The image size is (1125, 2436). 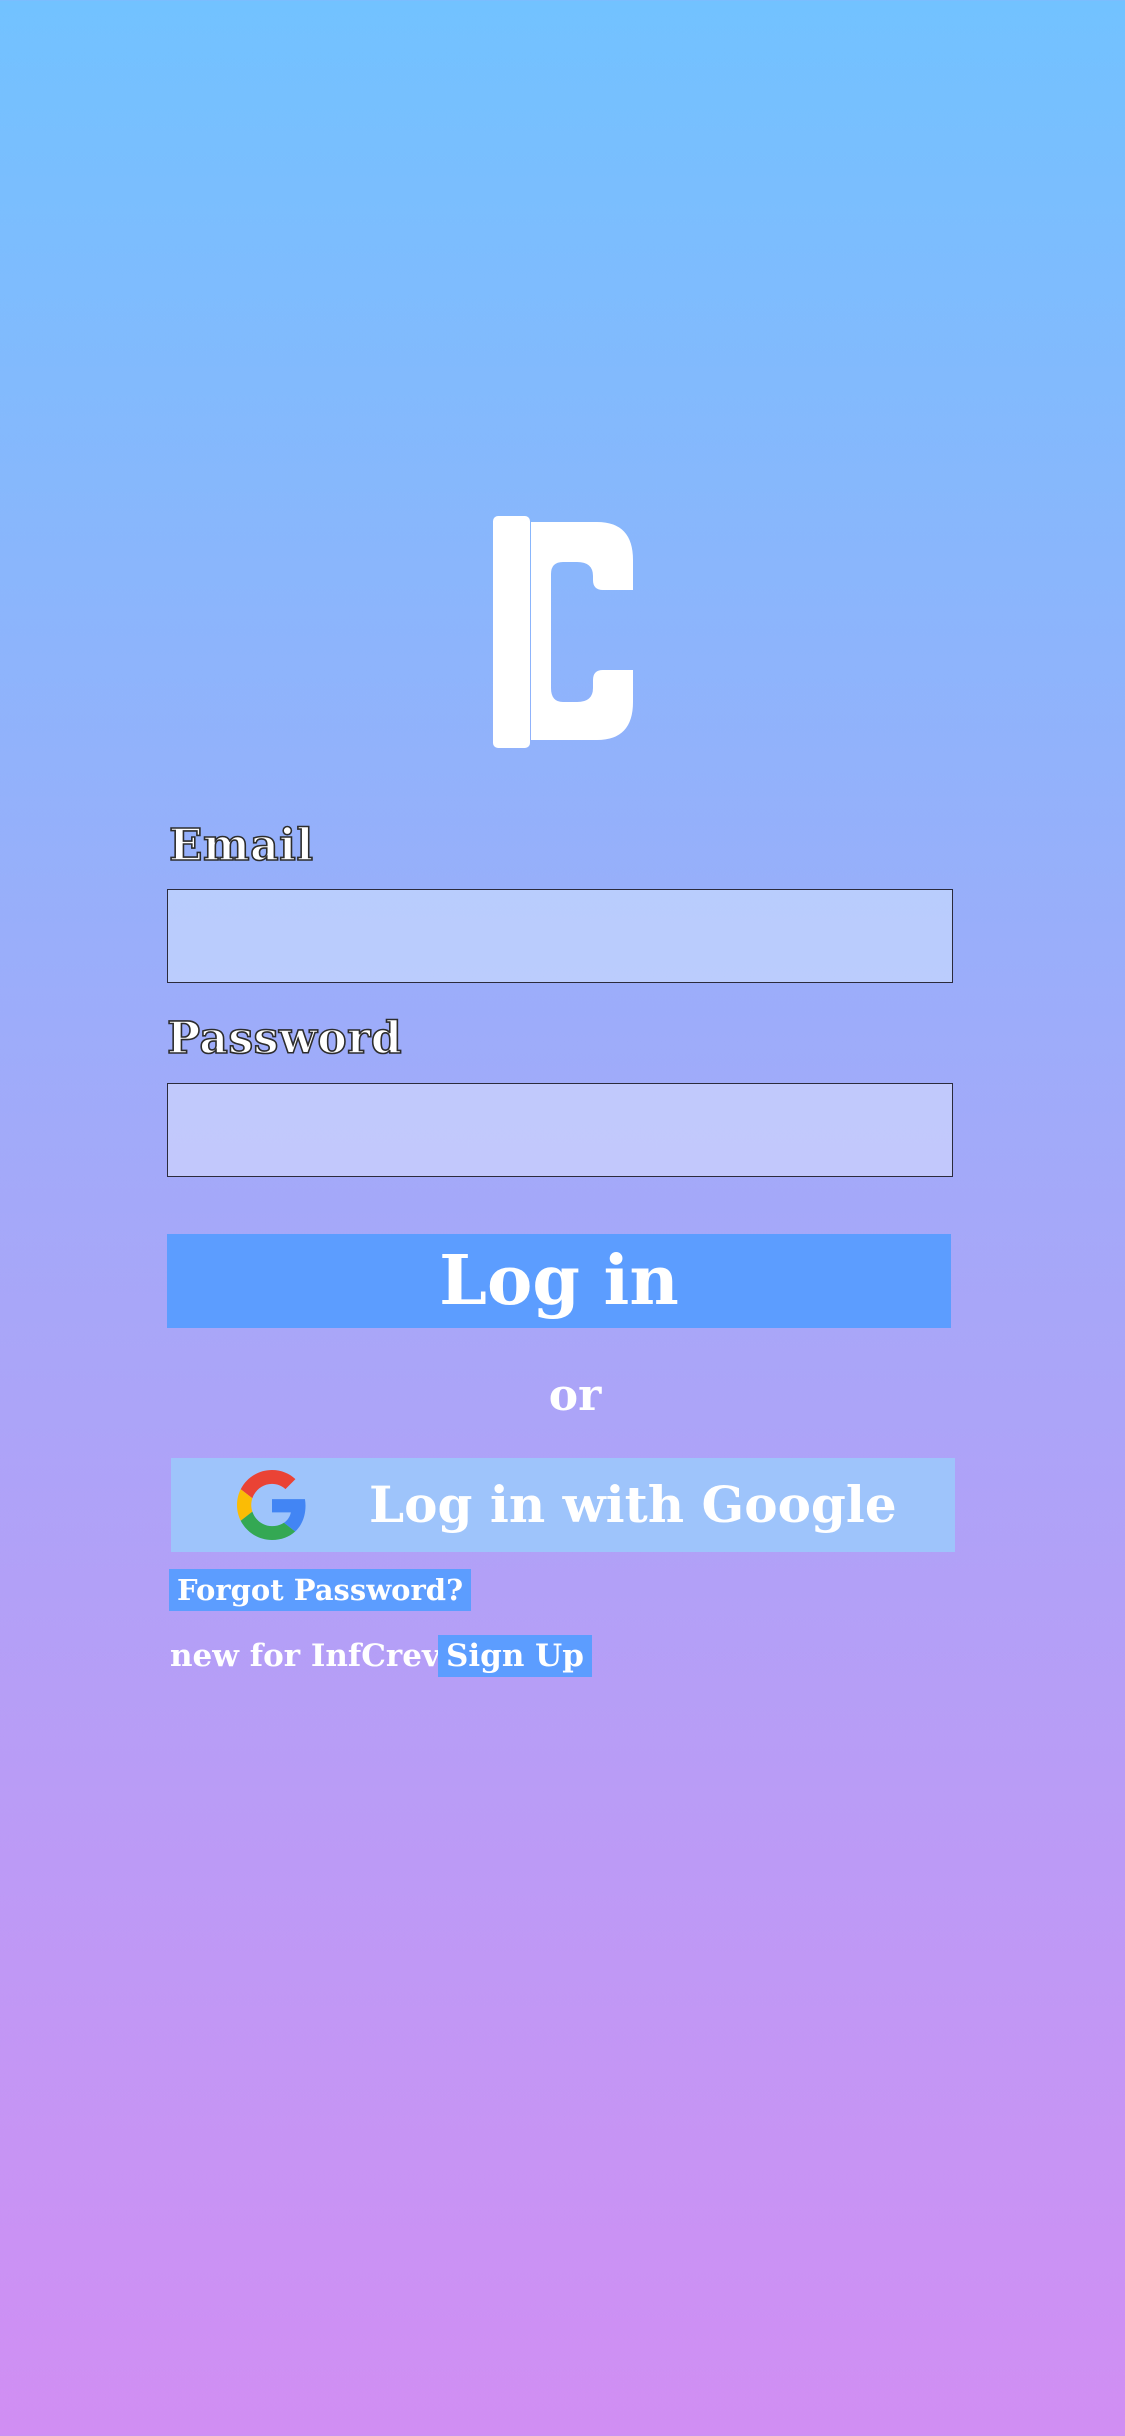 I want to click on password-label: Password, so click(x=284, y=1038).